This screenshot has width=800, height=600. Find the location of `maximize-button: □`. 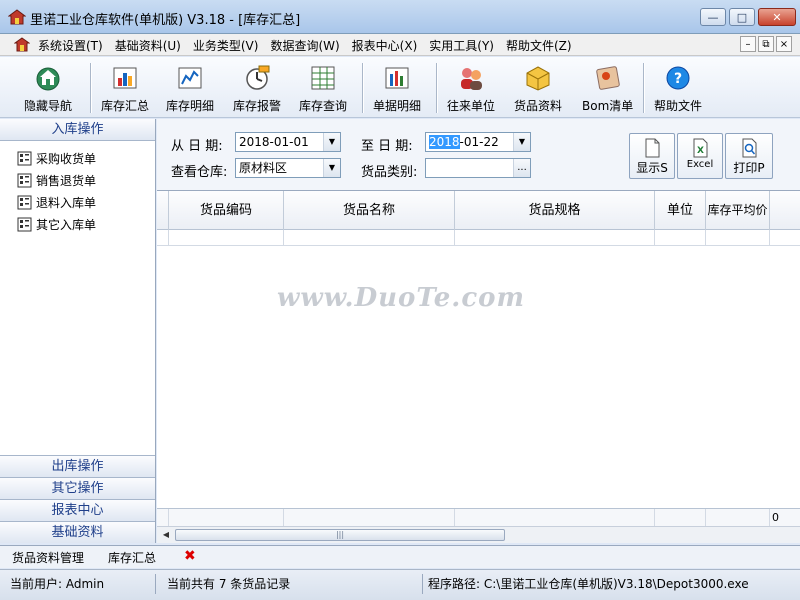

maximize-button: □ is located at coordinates (742, 17).